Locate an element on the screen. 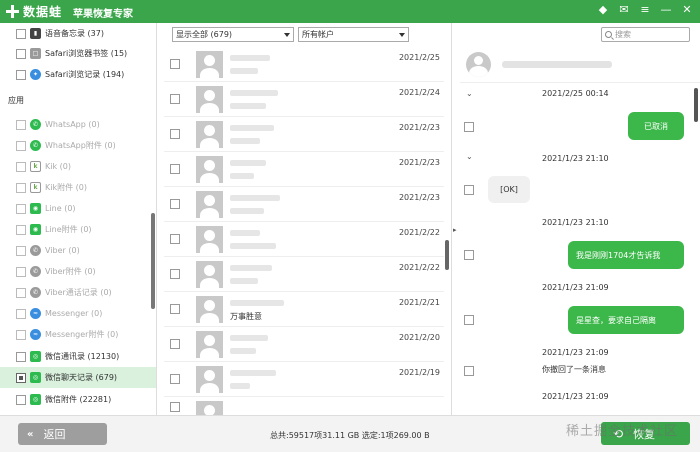 The height and width of the screenshot is (452, 700). list-item: 2021/2/25 is located at coordinates (304, 64).